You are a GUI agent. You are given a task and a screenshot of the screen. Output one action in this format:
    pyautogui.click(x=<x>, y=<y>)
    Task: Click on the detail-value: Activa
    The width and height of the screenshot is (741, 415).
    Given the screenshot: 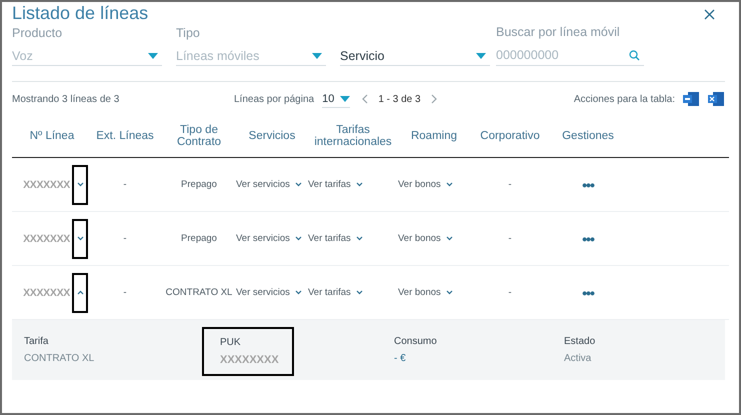 What is the action you would take?
    pyautogui.click(x=578, y=358)
    